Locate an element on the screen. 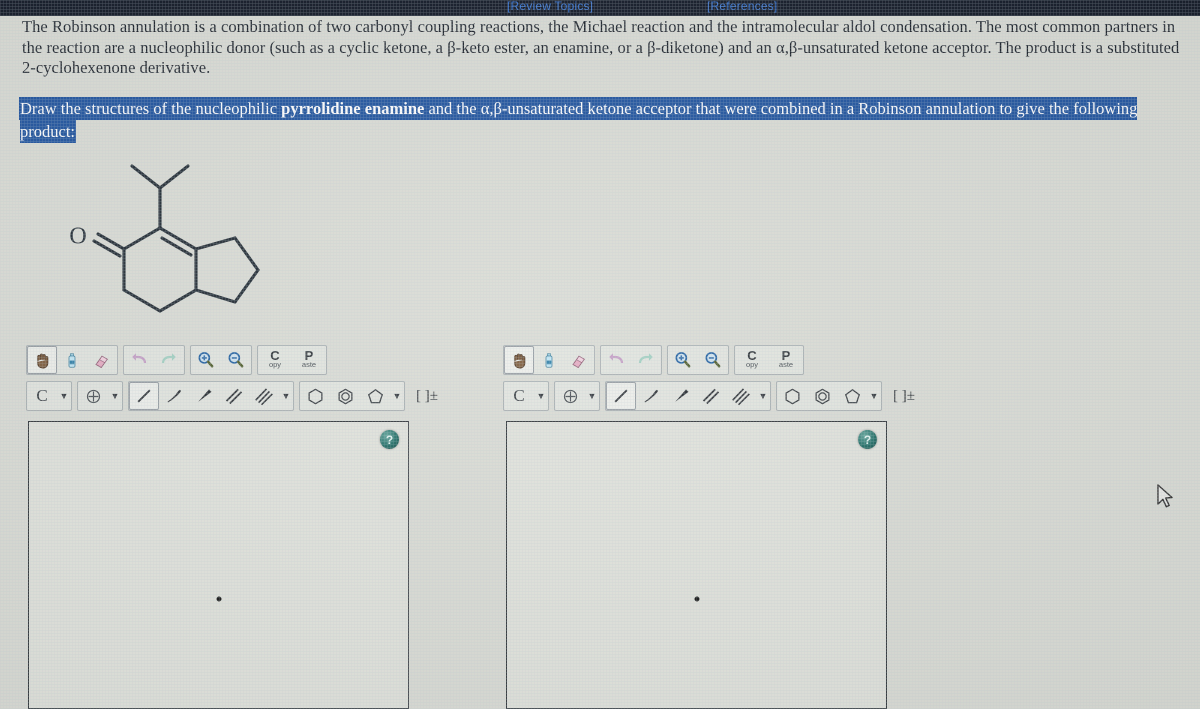 Image resolution: width=1200 pixels, height=709 pixels. prompt-bold-enamine: pyrrolidine enamine is located at coordinates (353, 108).